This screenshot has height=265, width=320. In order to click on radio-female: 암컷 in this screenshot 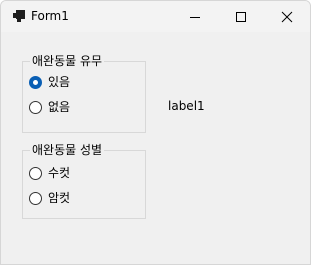, I will do `click(49, 198)`.